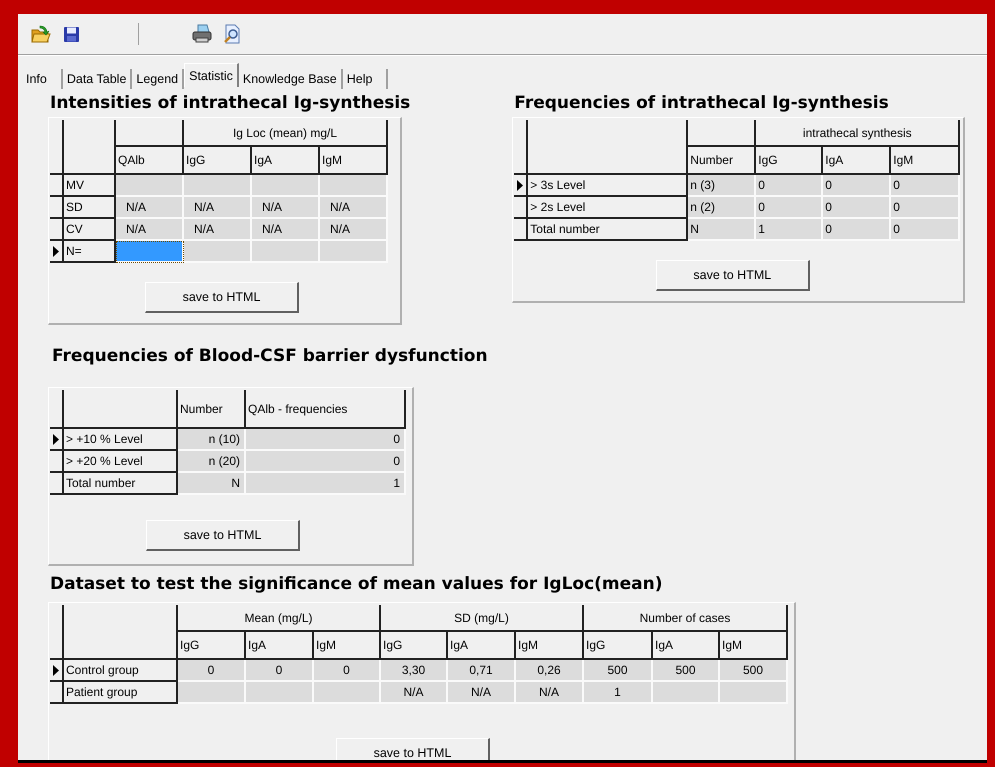 The image size is (995, 767). I want to click on open-button, so click(41, 34).